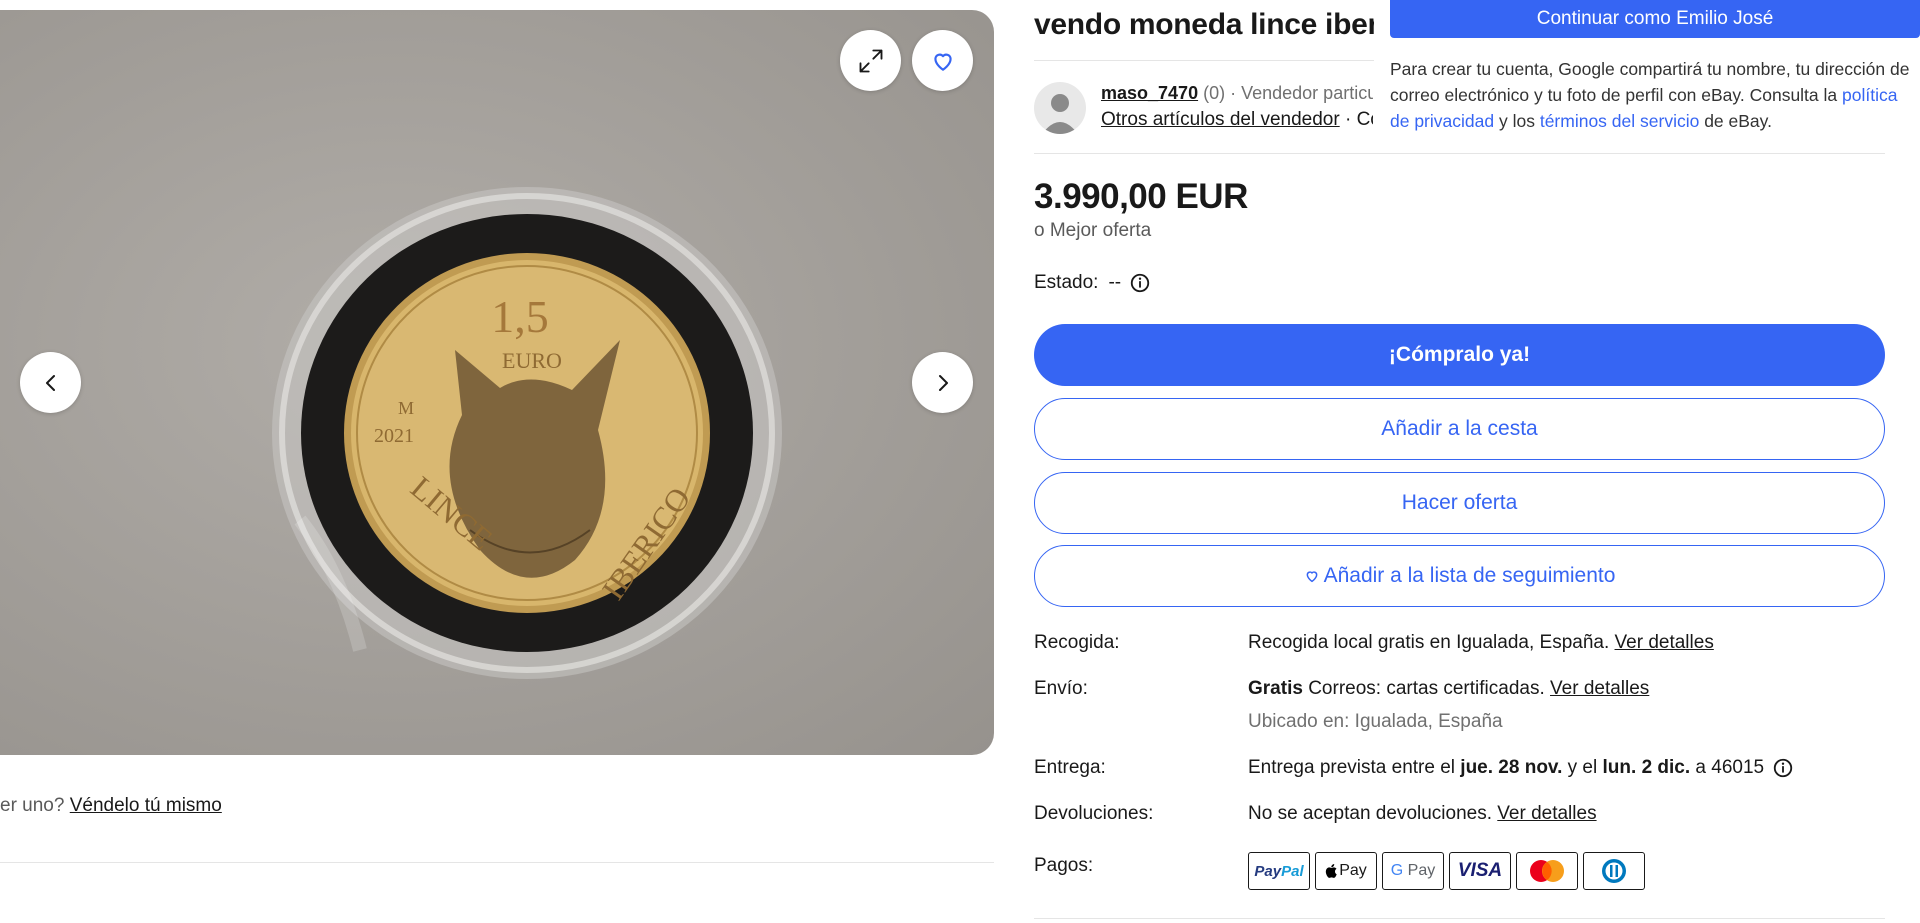 The height and width of the screenshot is (923, 1920). I want to click on continue-with-google-button: Continuar como Emilio José, so click(1655, 19).